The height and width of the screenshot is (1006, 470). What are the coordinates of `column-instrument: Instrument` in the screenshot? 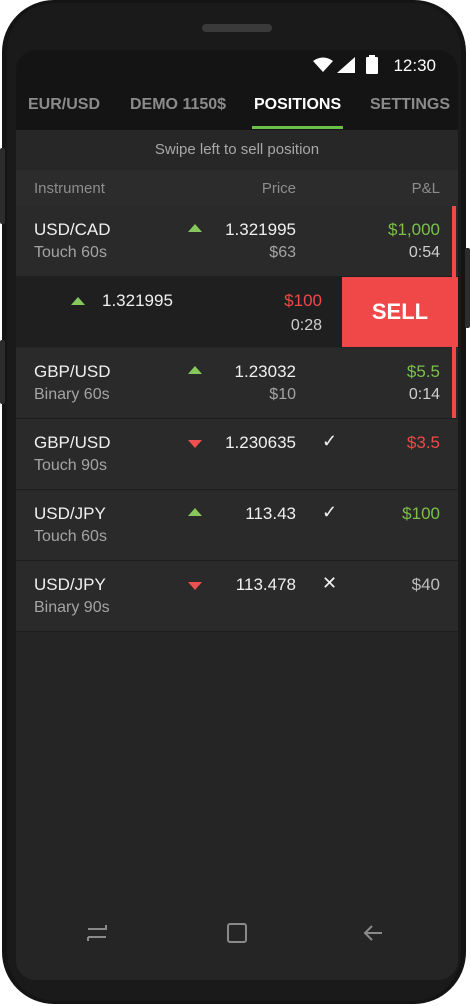 It's located at (69, 188).